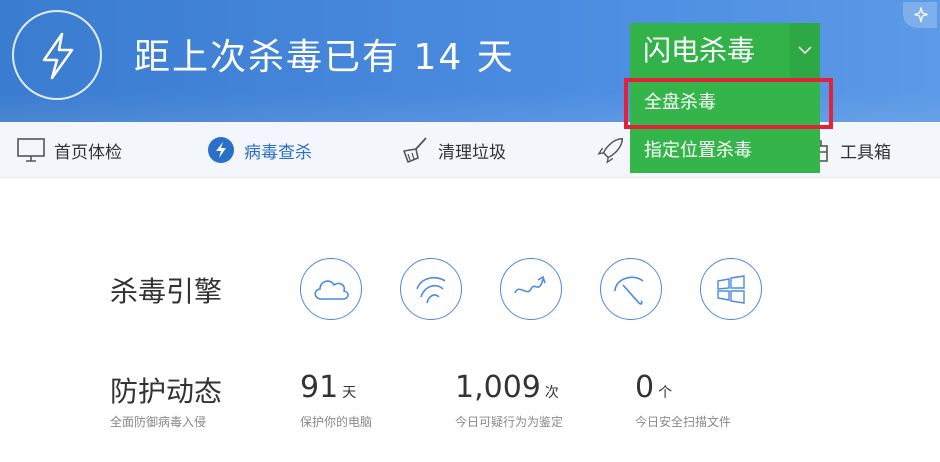 The height and width of the screenshot is (462, 940). I want to click on windows-icon, so click(731, 289).